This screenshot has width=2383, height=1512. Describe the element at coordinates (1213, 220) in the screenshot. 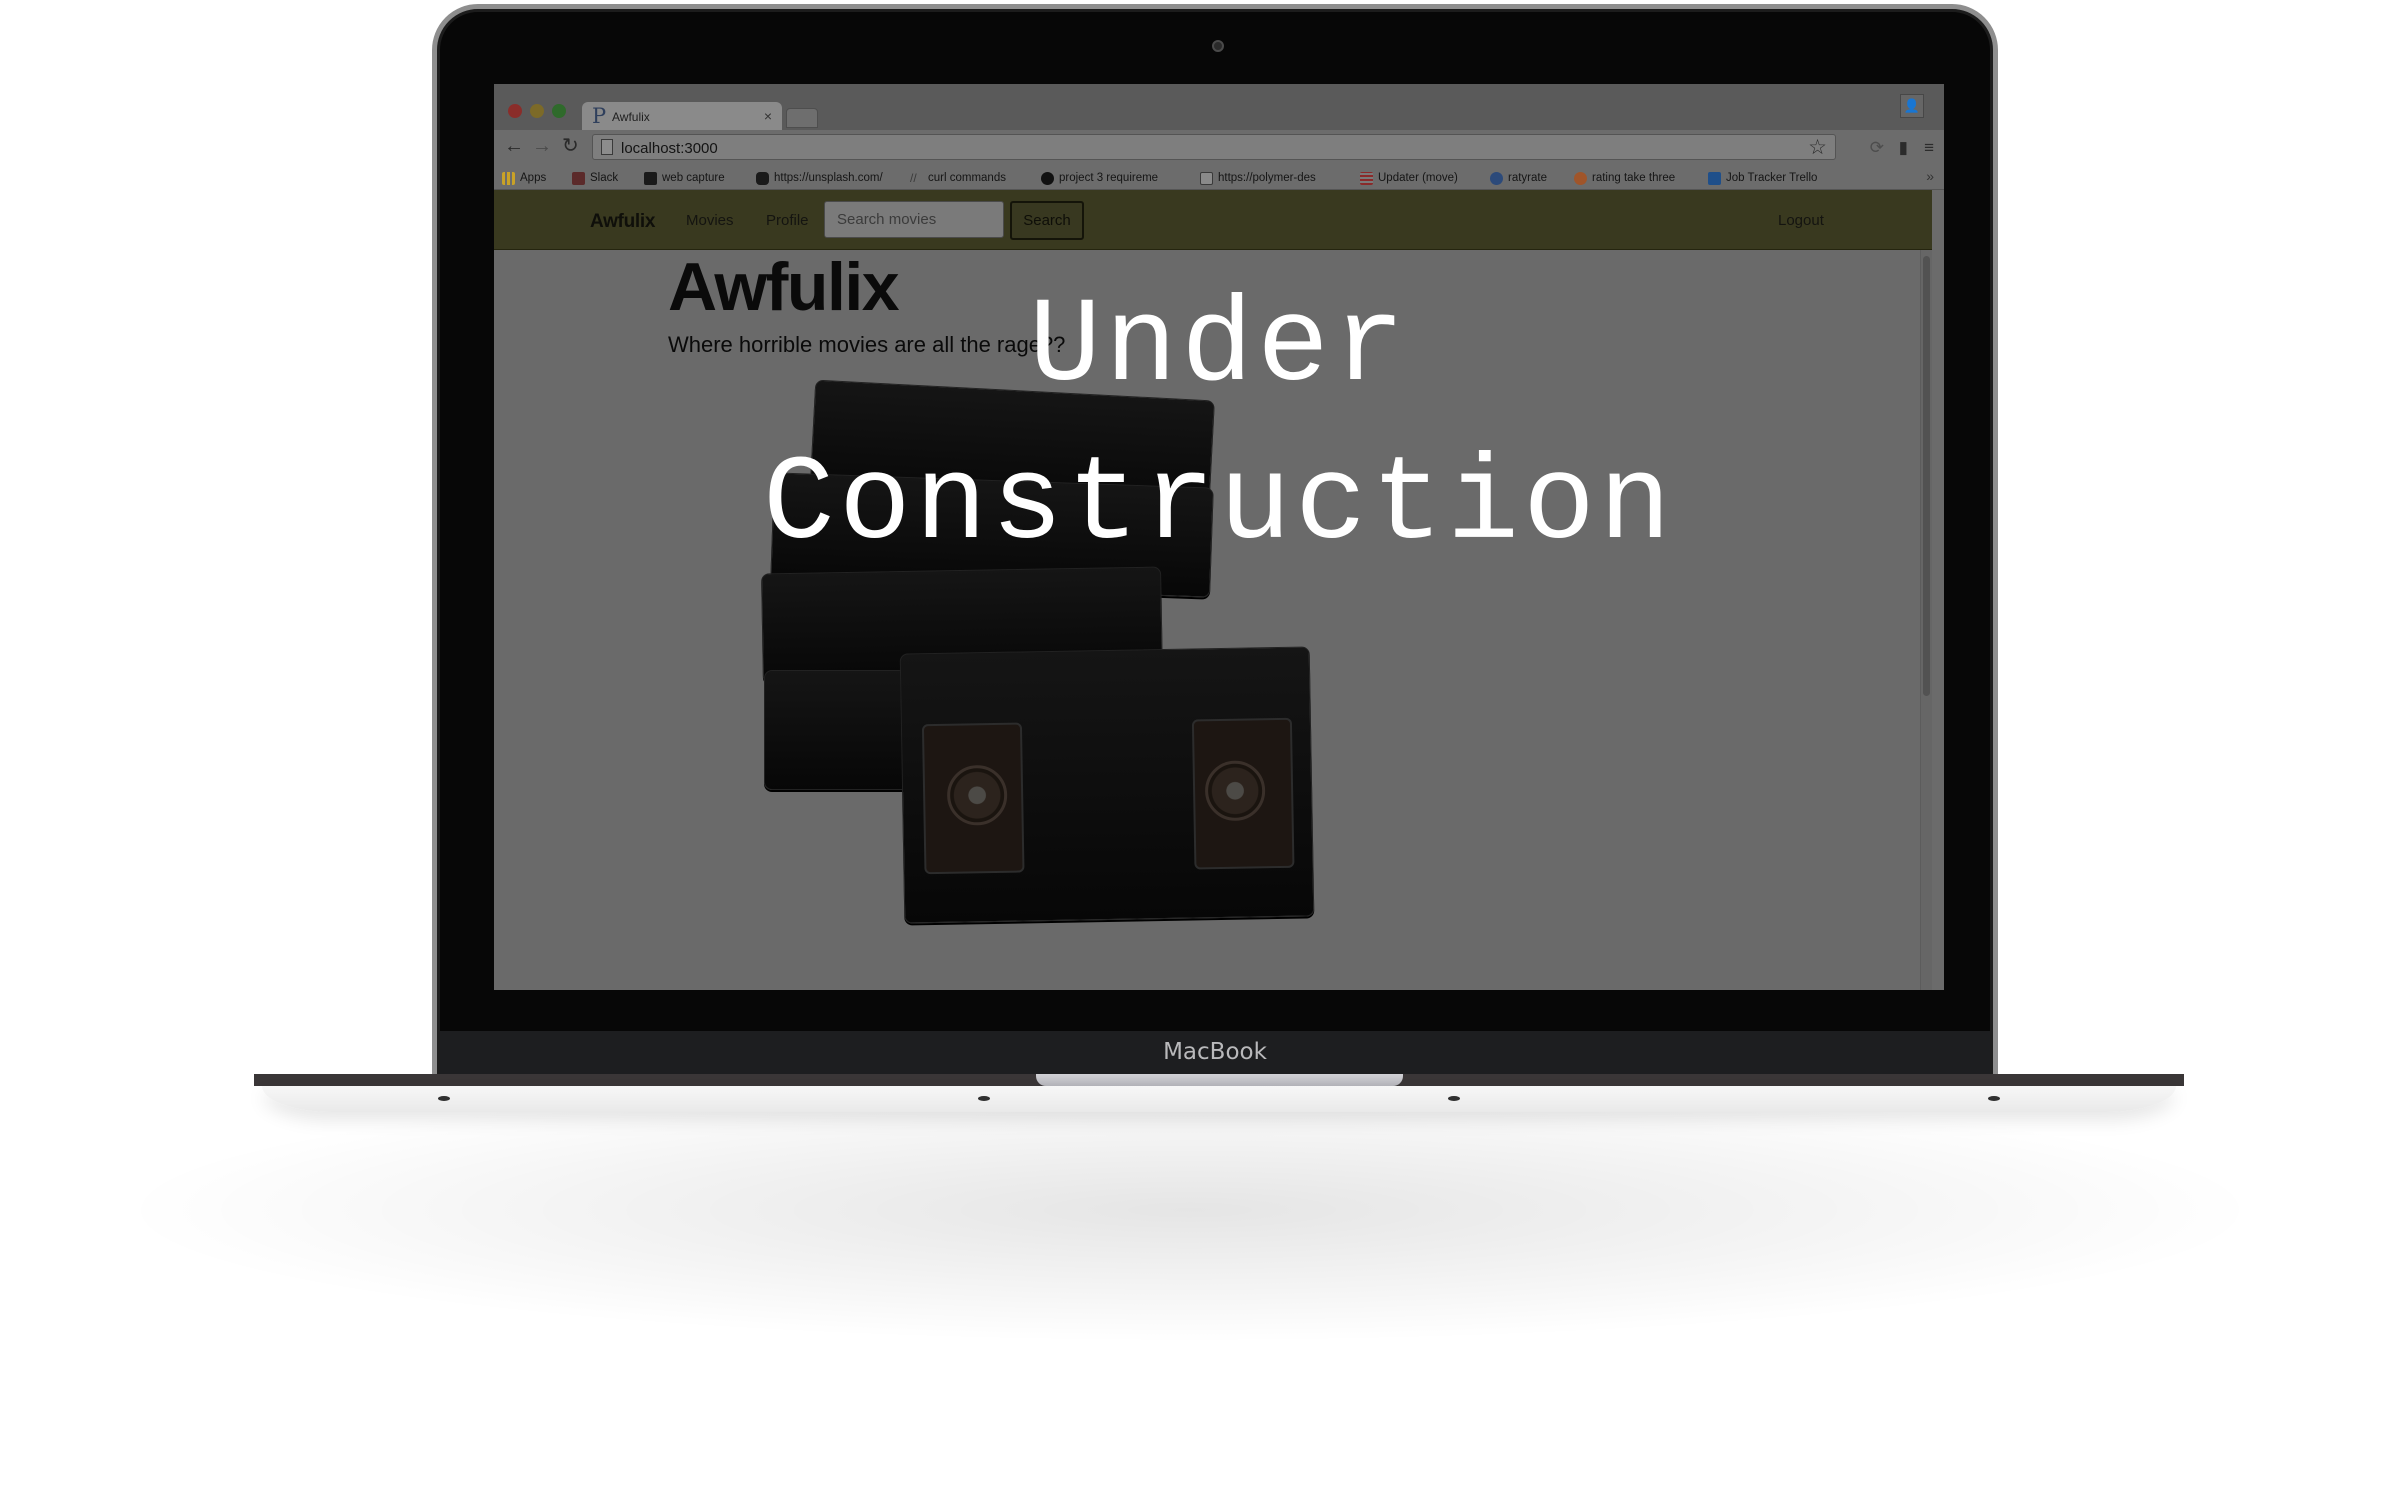

I see `site-navbar: Awfulix Movies Profile Search Logout` at that location.